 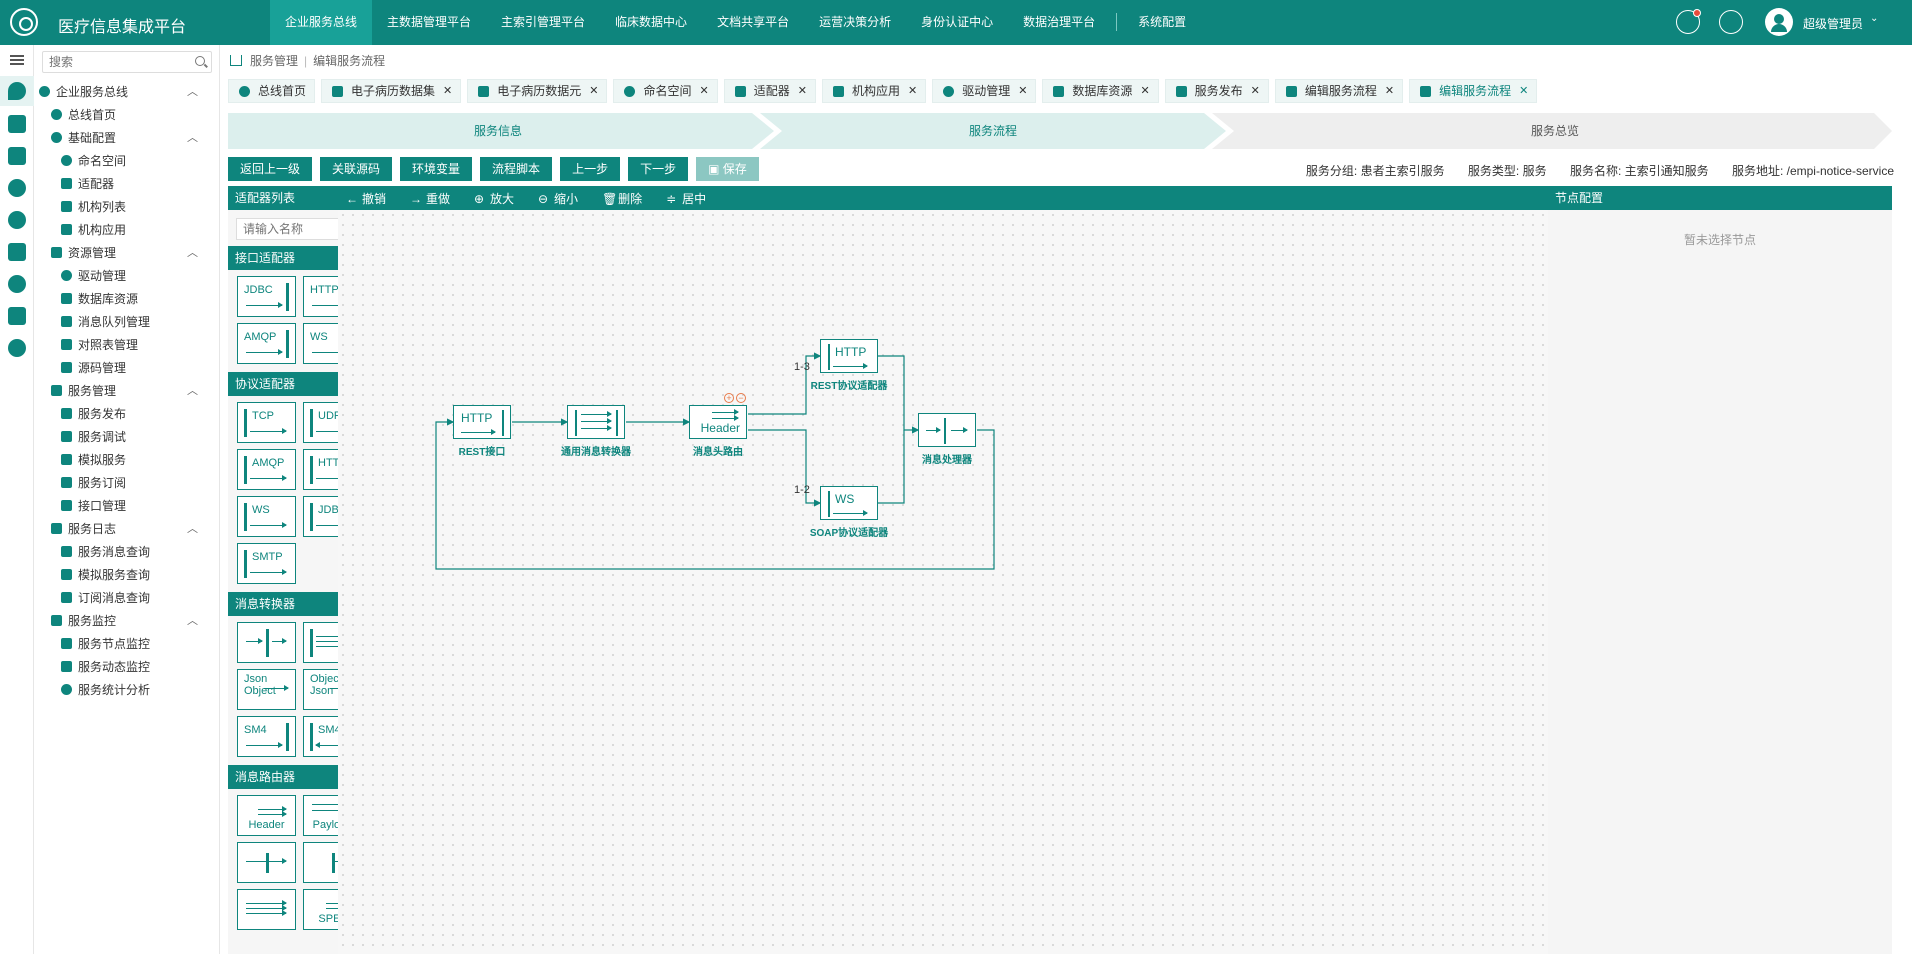 What do you see at coordinates (1555, 131) in the screenshot?
I see `step-service-overview: 服务总览` at bounding box center [1555, 131].